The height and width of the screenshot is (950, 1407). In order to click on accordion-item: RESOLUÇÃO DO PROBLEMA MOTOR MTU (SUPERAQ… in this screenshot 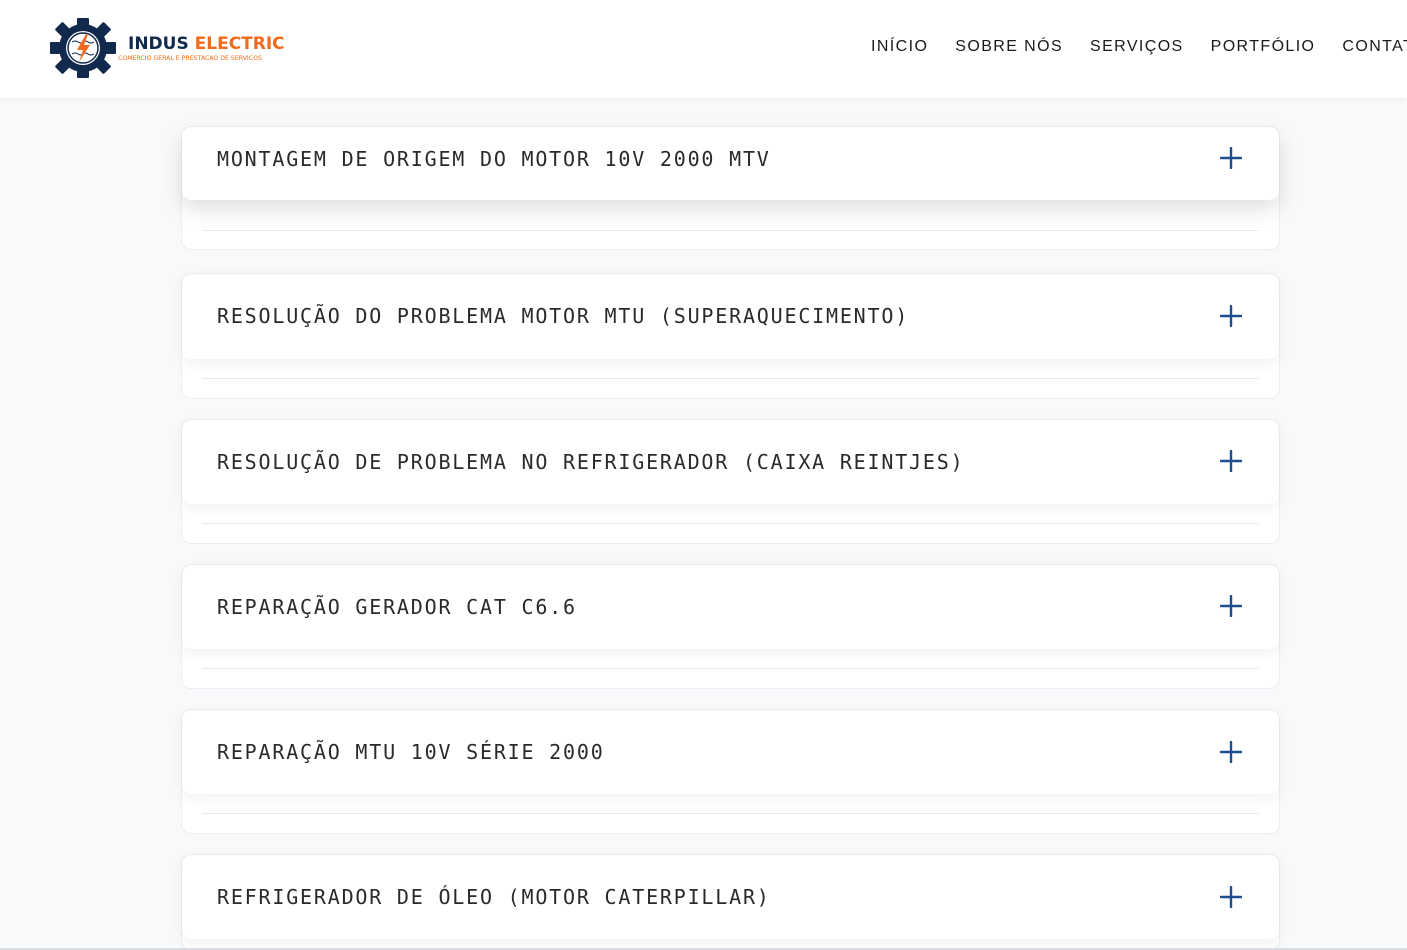, I will do `click(730, 336)`.